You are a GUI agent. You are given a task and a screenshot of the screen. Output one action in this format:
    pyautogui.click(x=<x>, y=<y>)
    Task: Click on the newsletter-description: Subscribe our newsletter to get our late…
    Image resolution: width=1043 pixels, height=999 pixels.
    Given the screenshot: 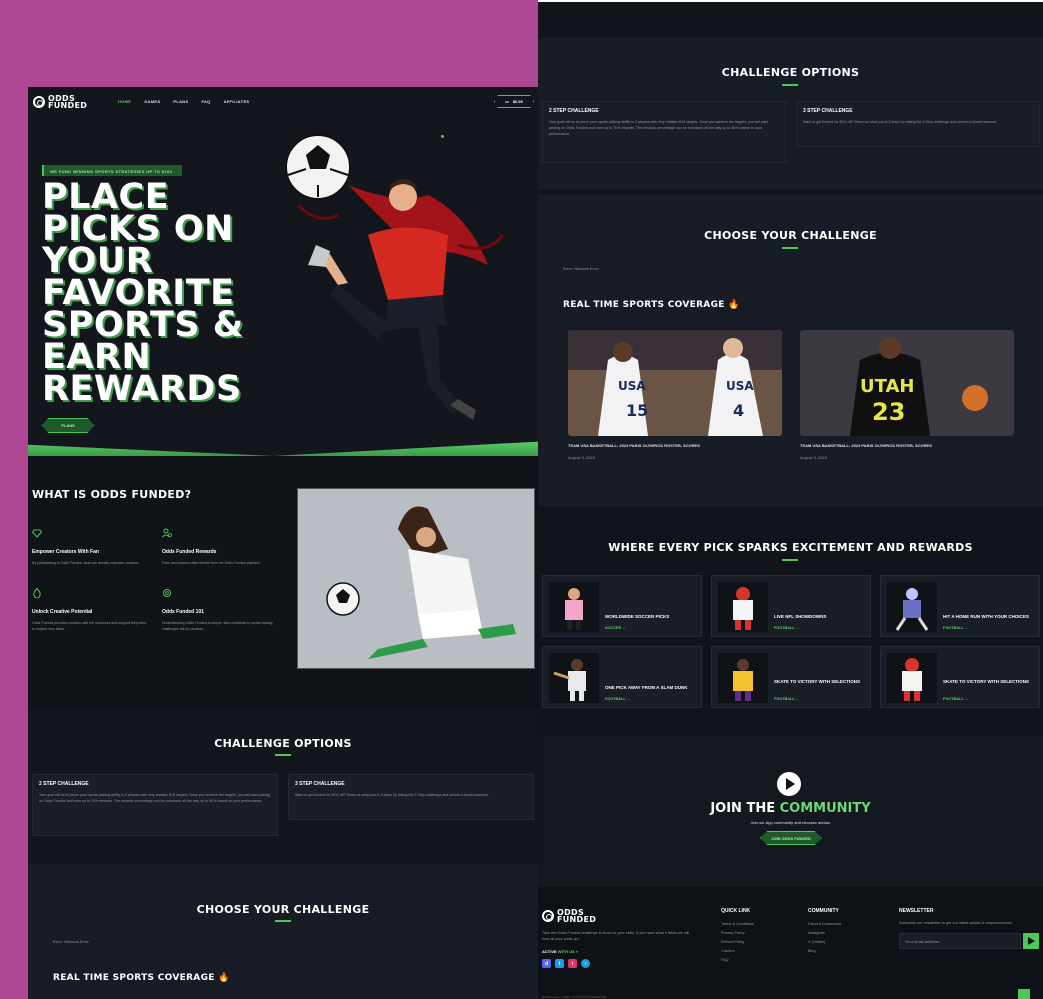 What is the action you would take?
    pyautogui.click(x=955, y=923)
    